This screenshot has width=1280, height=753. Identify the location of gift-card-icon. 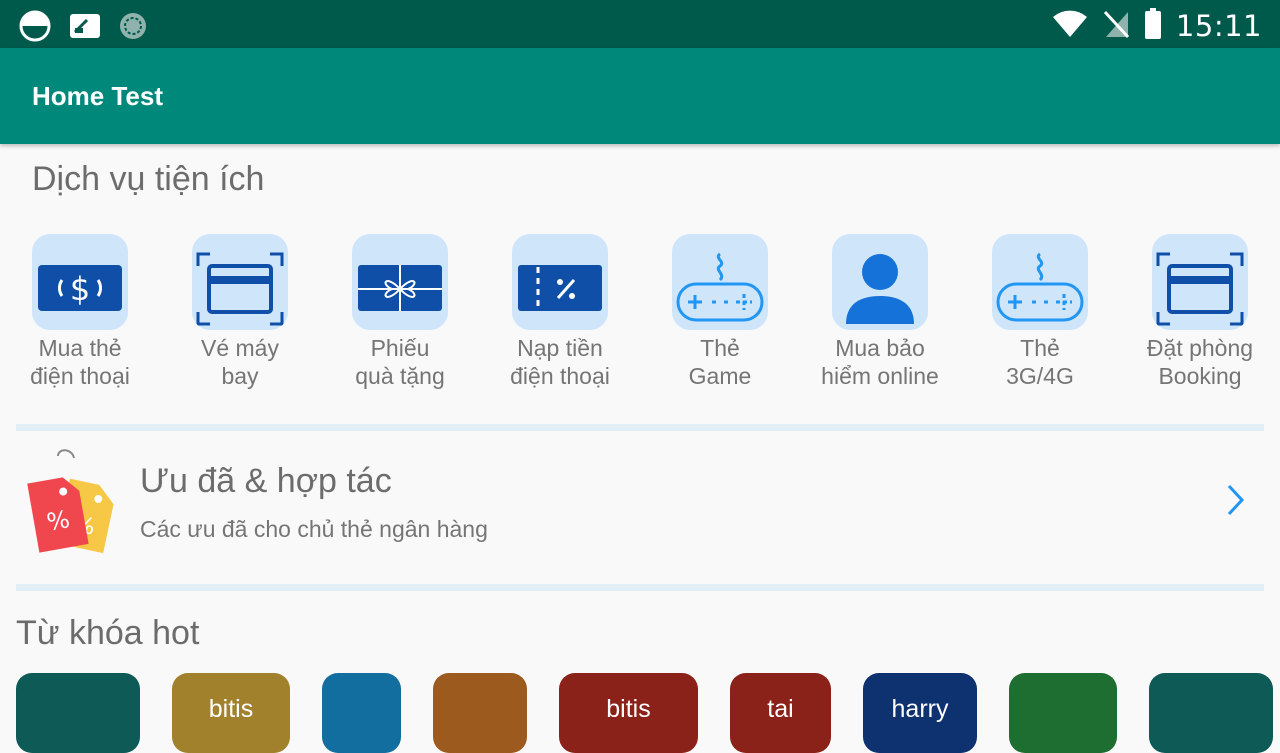
(400, 282).